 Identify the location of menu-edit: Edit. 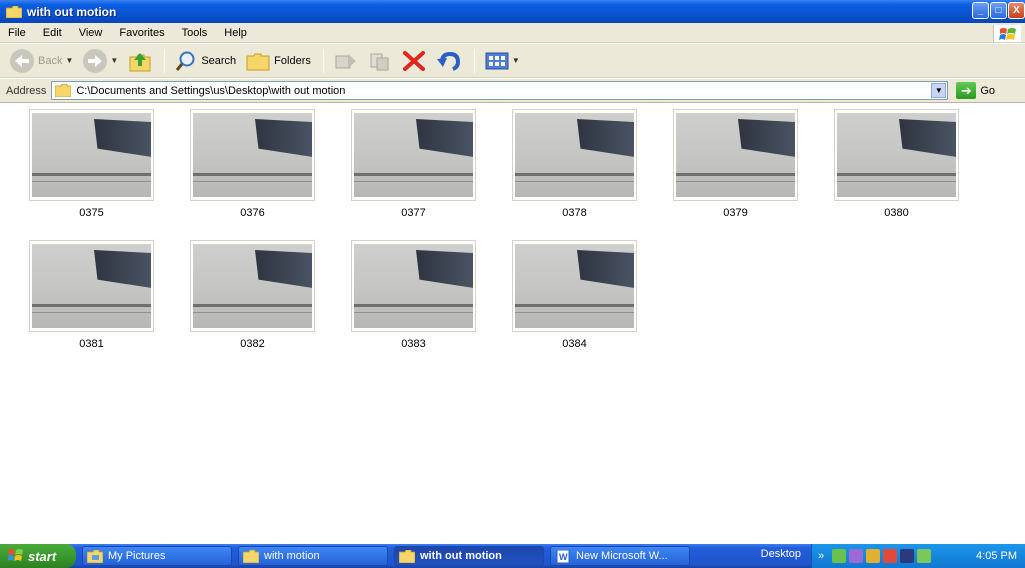
(52, 33).